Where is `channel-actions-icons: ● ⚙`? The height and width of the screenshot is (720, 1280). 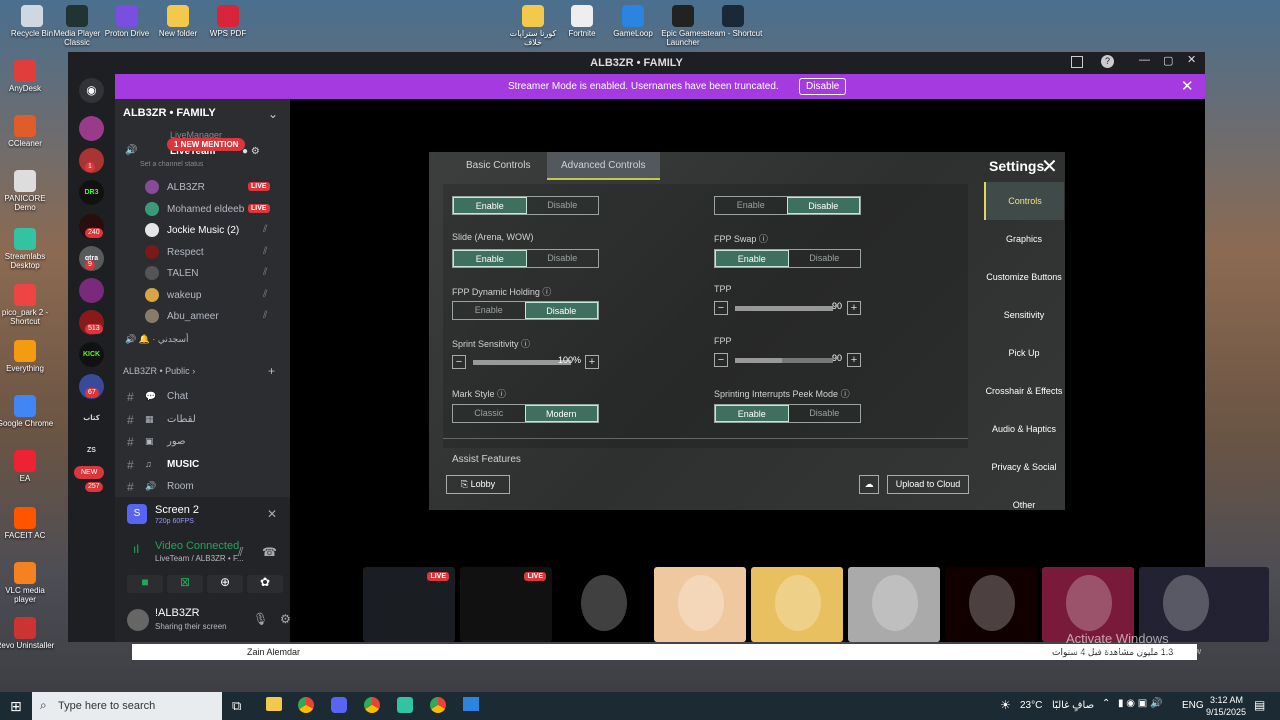
channel-actions-icons: ● ⚙ is located at coordinates (251, 151).